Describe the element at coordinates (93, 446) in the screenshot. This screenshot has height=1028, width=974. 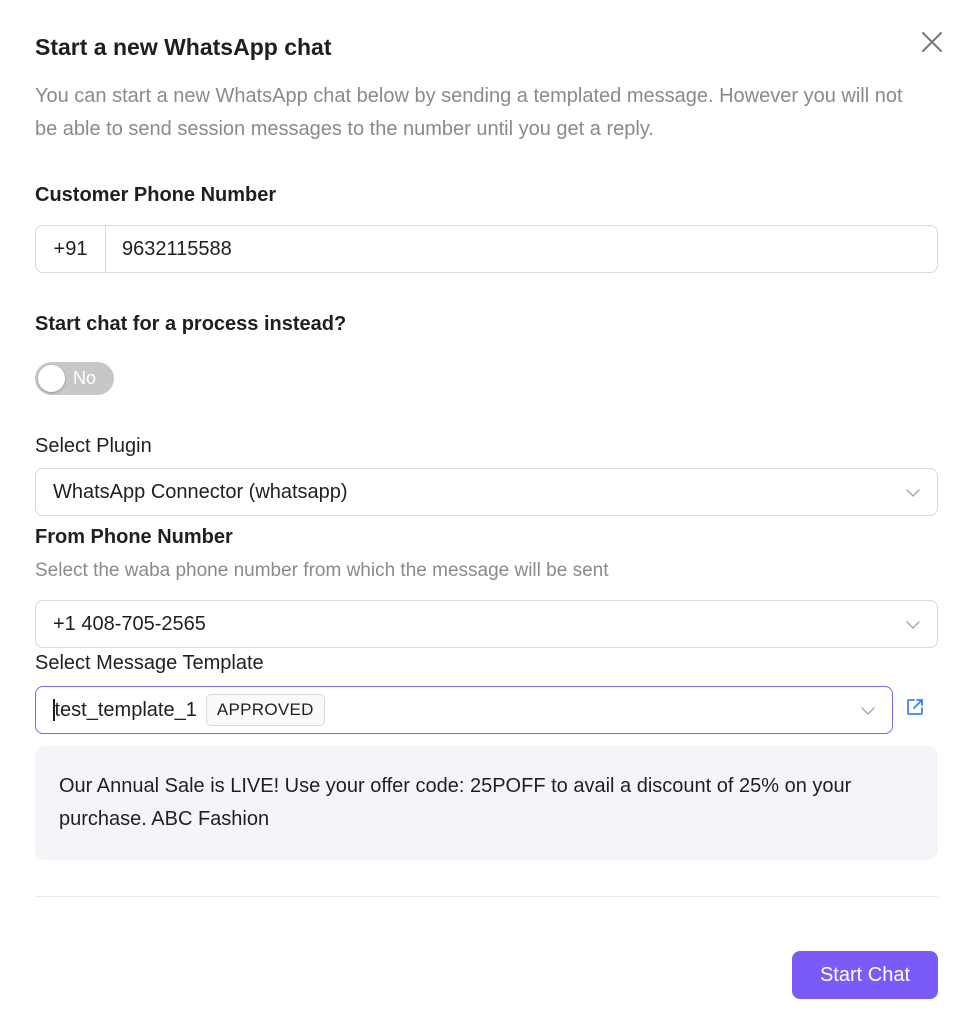
I see `plugin-label: Select Plugin` at that location.